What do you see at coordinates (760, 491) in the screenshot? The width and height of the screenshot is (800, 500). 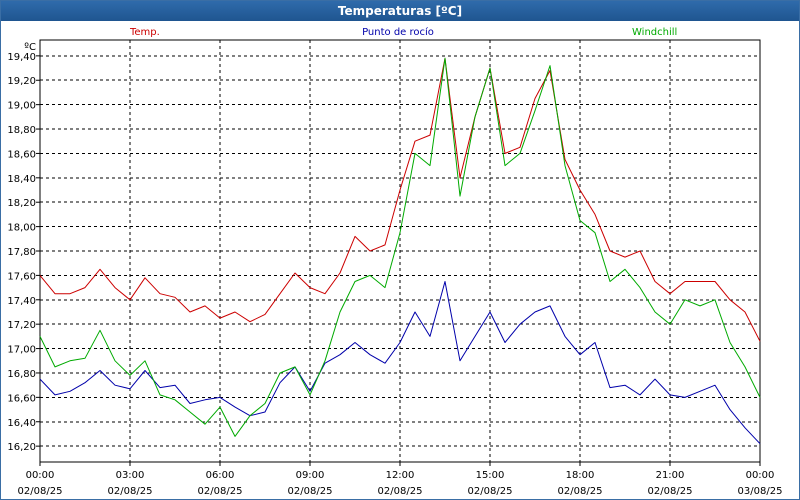 I see `x-tick-date: 03/08/25` at bounding box center [760, 491].